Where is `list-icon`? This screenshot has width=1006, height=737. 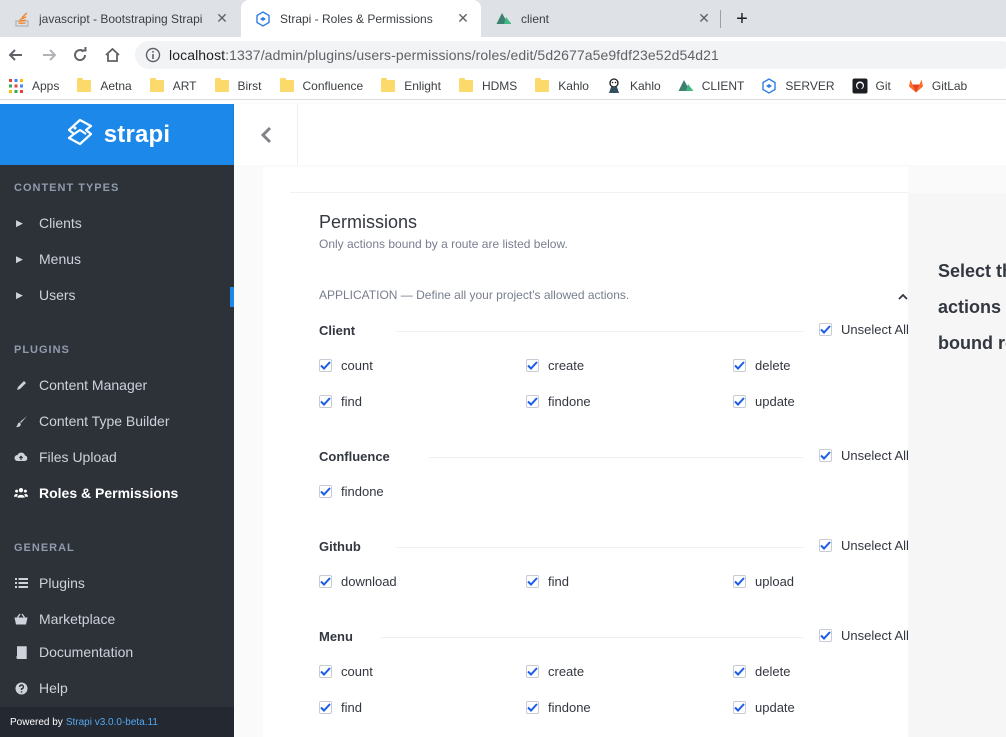 list-icon is located at coordinates (21, 583).